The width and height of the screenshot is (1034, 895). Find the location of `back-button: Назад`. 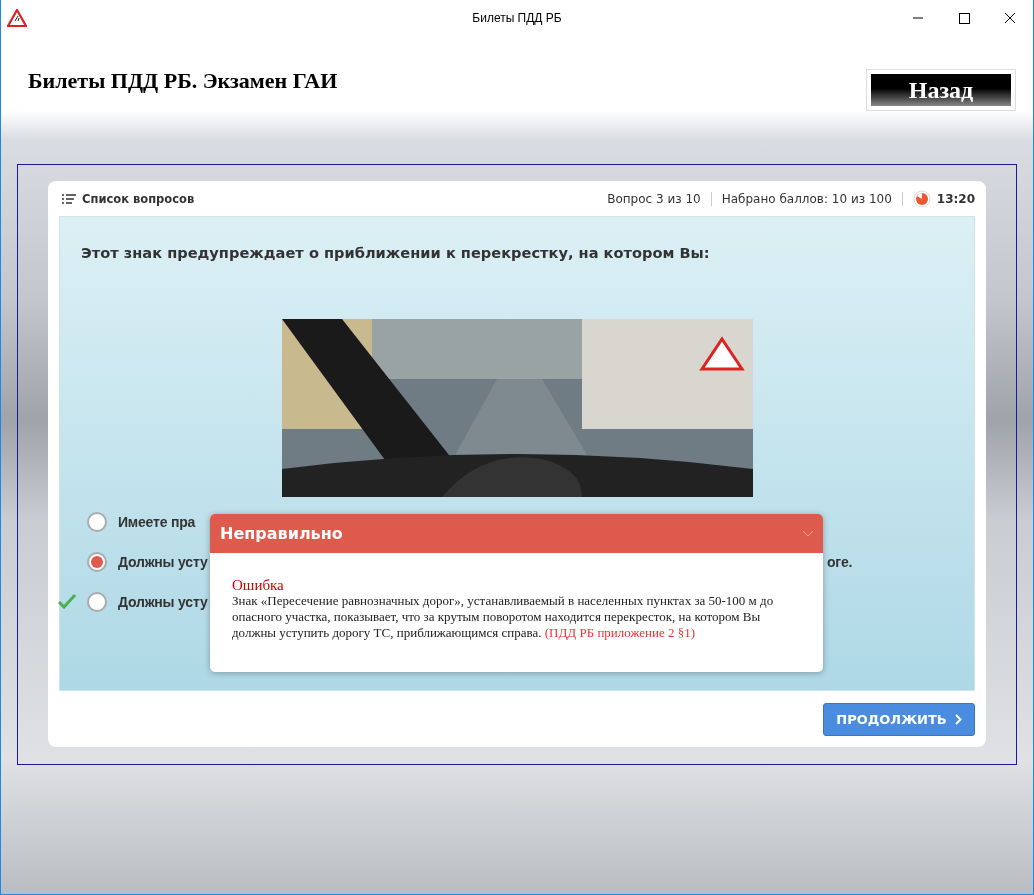

back-button: Назад is located at coordinates (941, 90).